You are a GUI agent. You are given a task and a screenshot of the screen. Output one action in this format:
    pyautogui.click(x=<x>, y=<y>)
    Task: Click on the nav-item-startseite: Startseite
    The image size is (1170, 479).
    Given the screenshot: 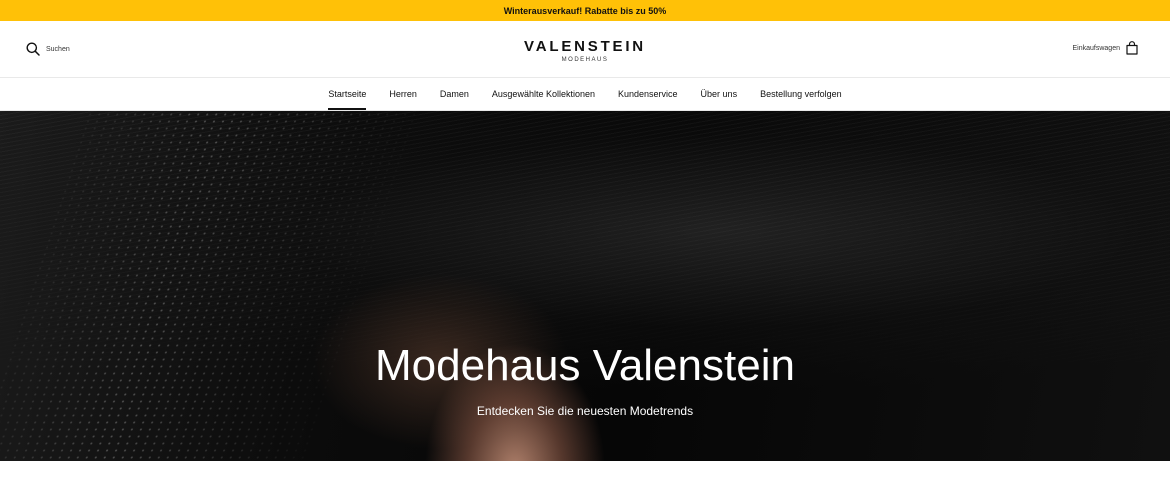 What is the action you would take?
    pyautogui.click(x=347, y=94)
    